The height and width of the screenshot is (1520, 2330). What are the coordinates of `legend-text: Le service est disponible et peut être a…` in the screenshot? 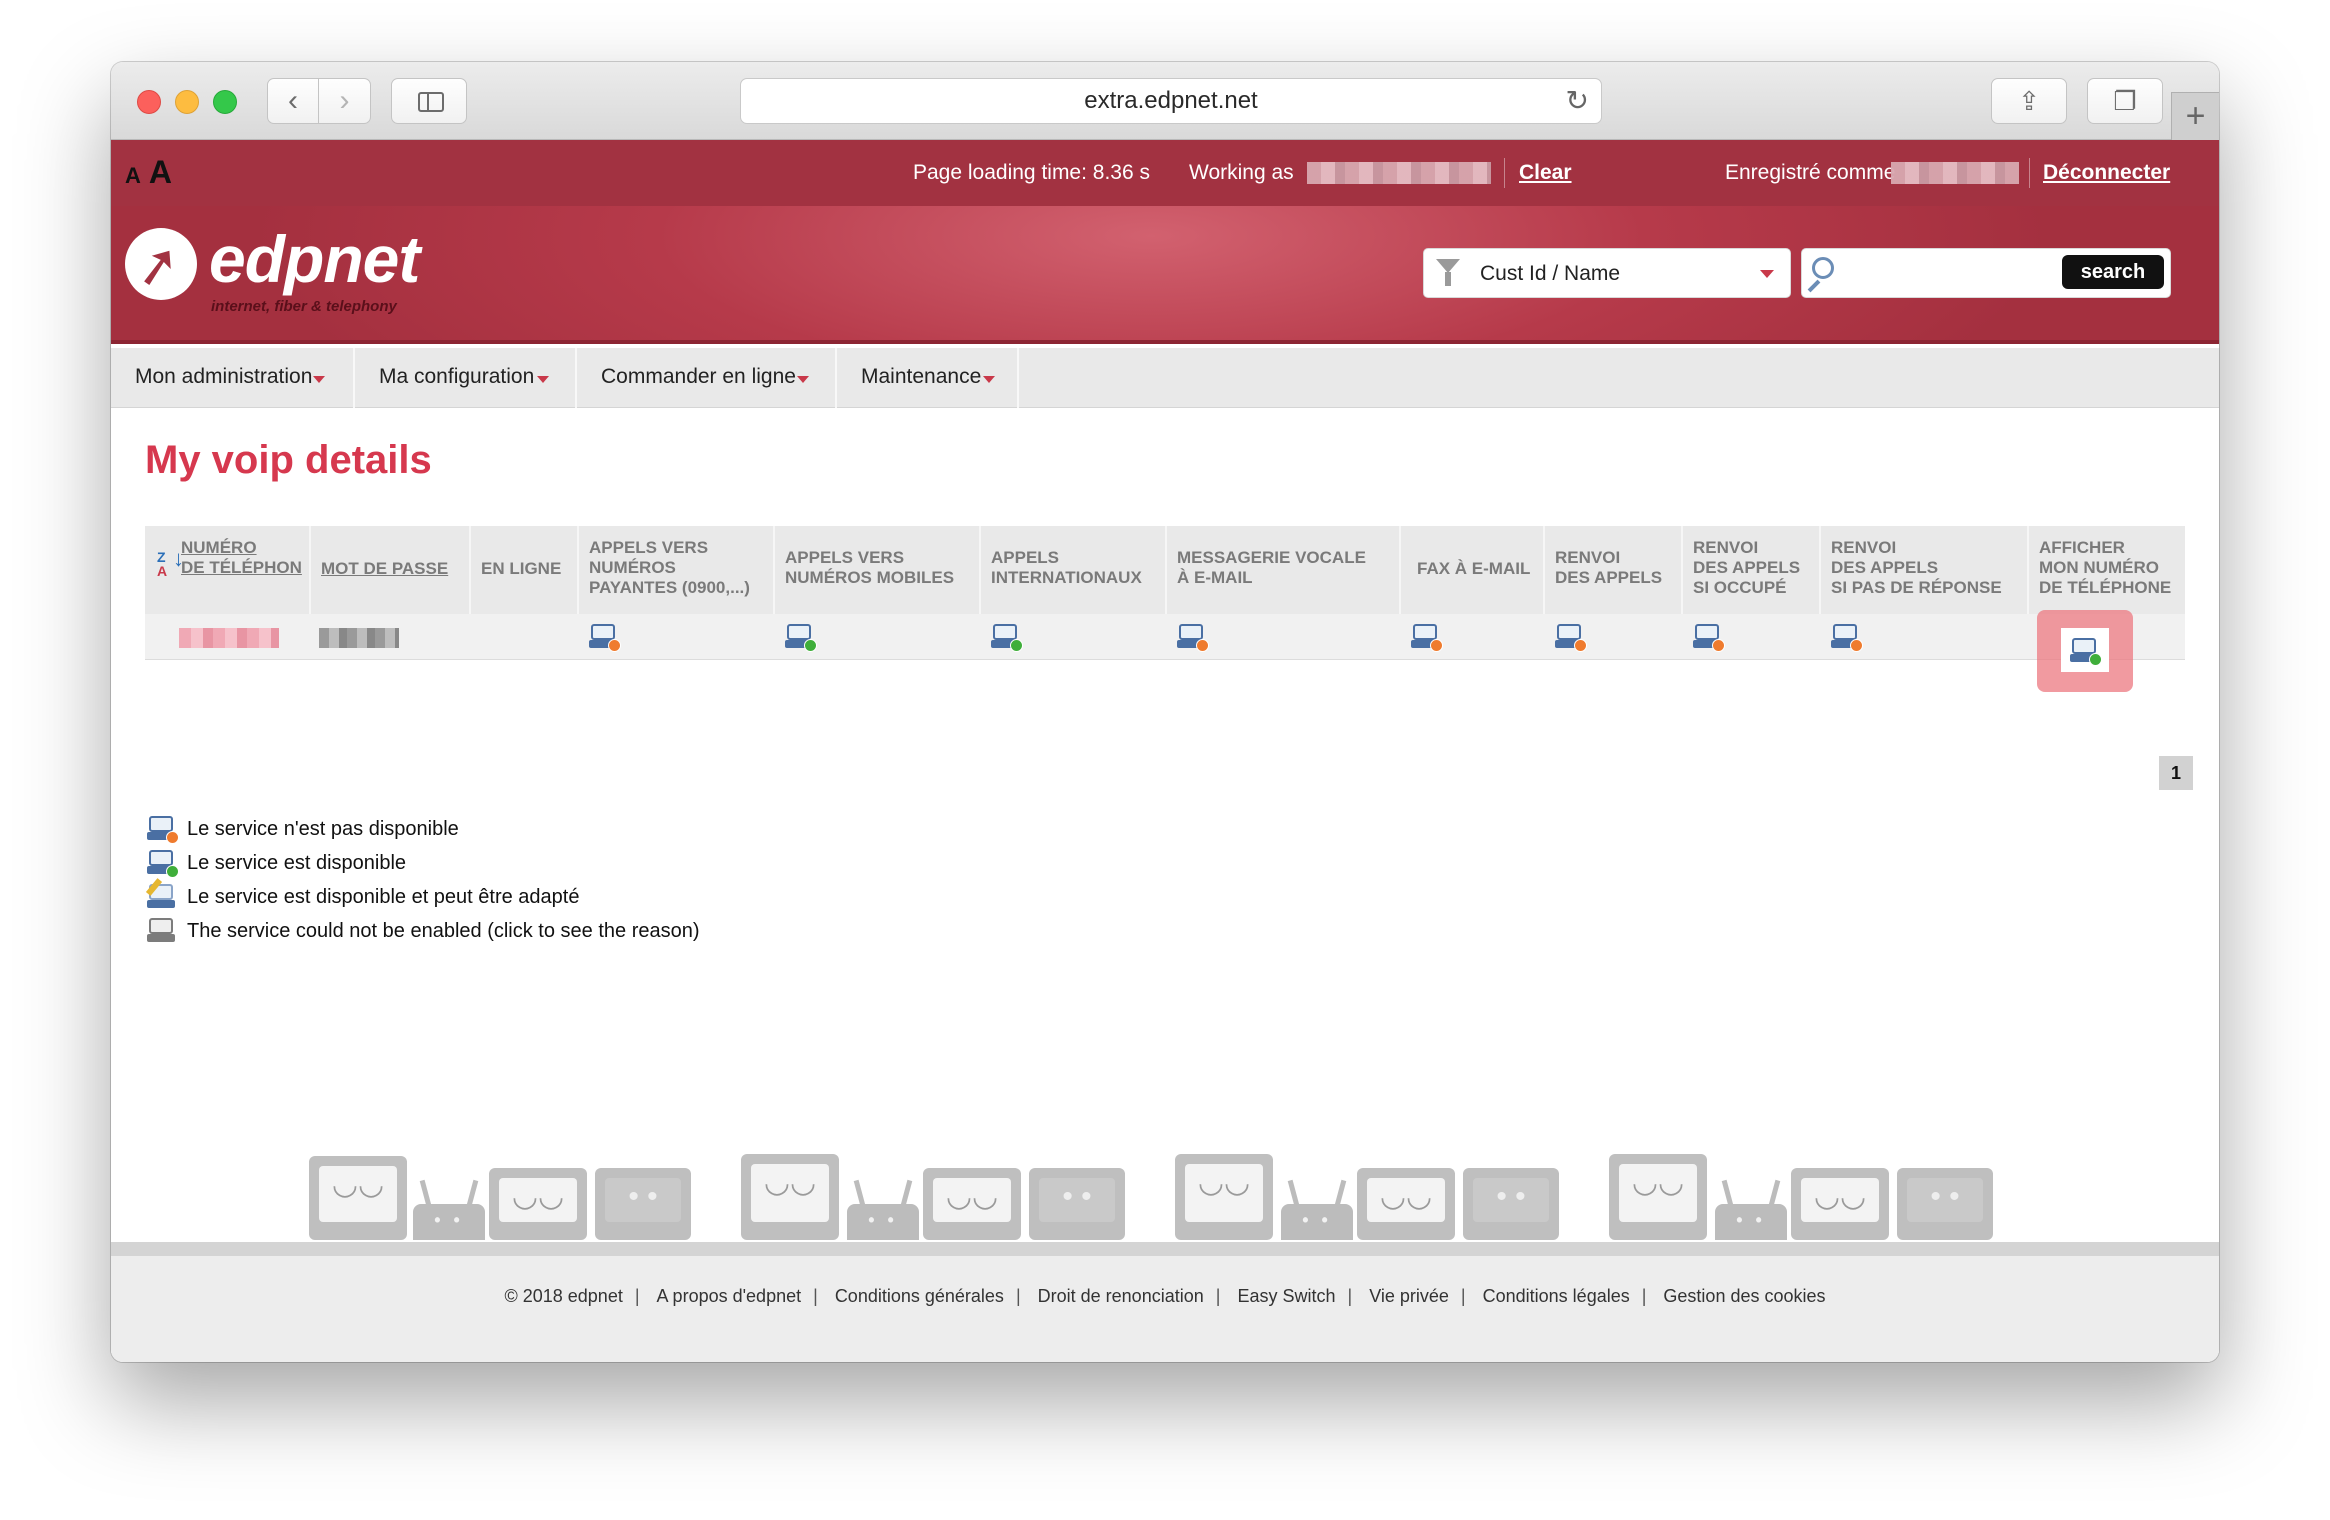 It's located at (383, 897).